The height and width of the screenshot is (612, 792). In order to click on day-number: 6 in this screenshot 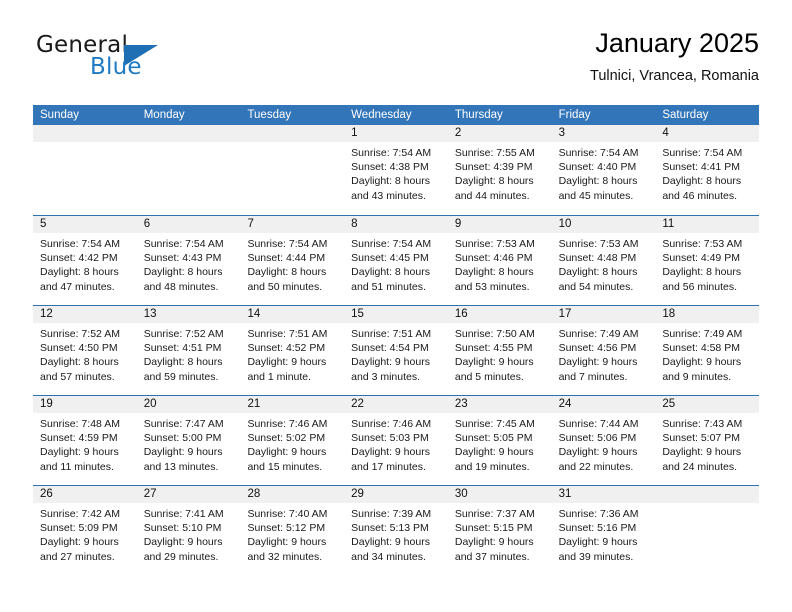, I will do `click(188, 224)`.